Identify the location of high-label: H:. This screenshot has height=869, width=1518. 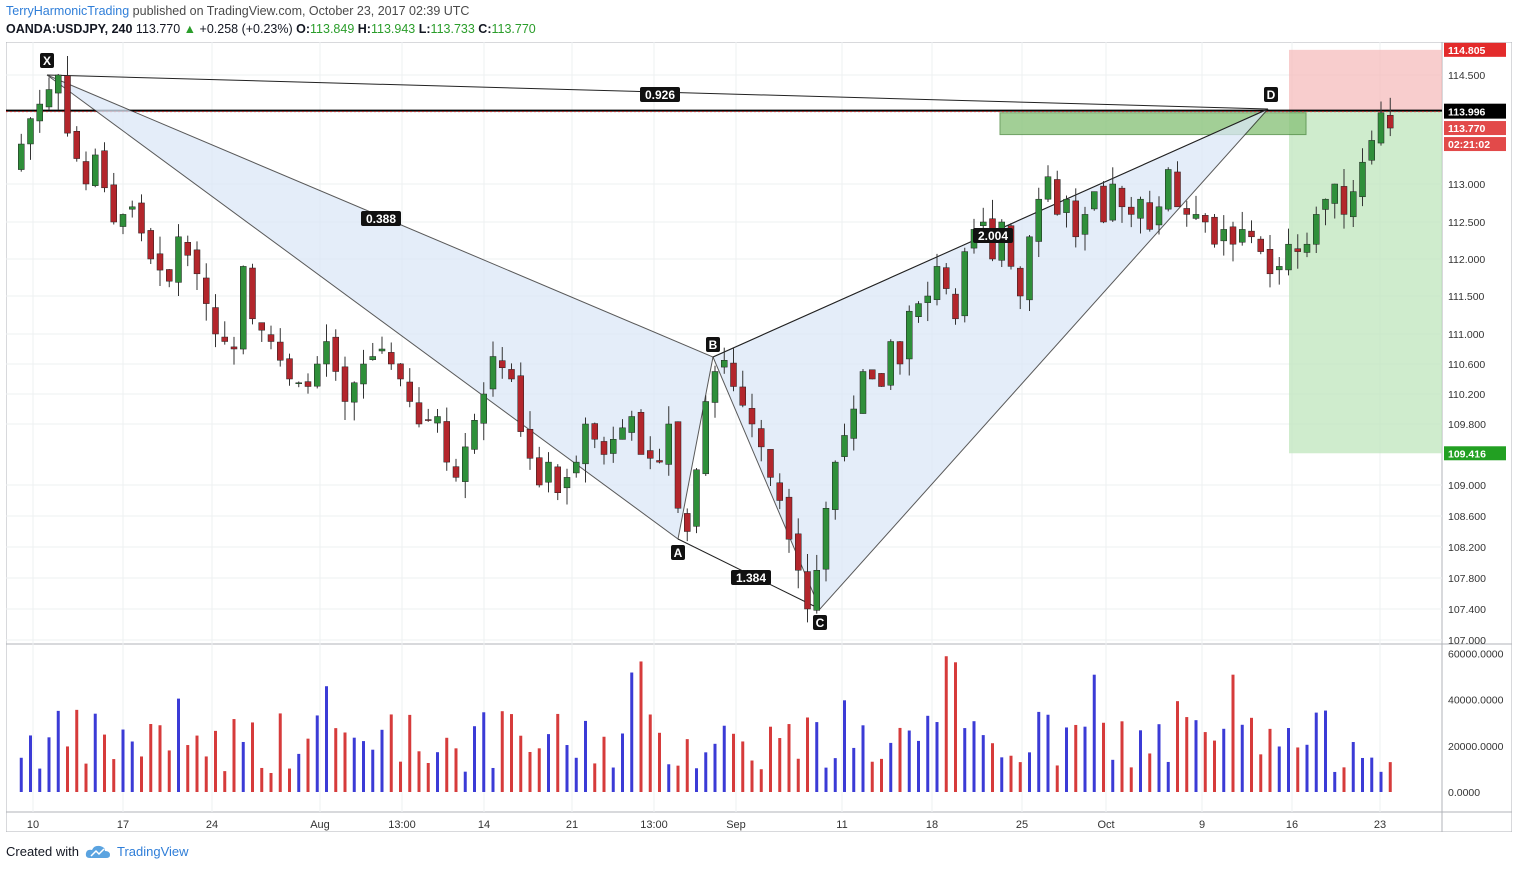
(364, 29).